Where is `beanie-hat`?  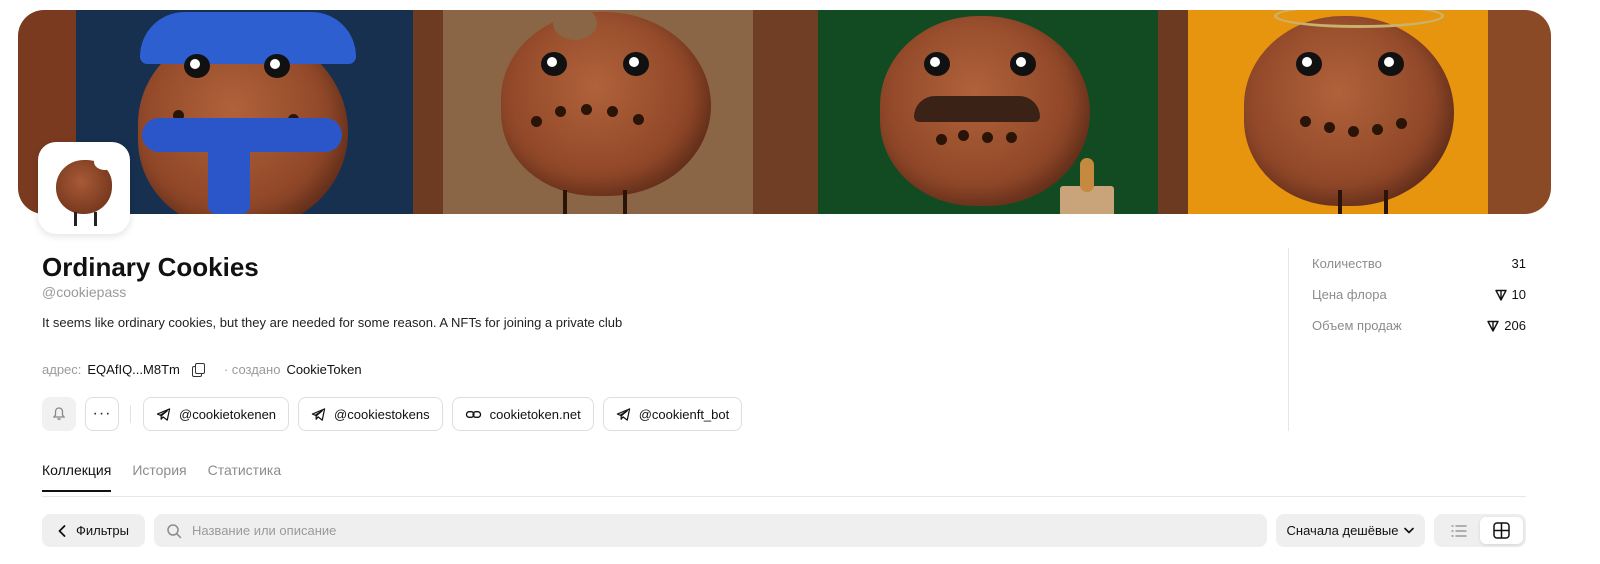 beanie-hat is located at coordinates (248, 38).